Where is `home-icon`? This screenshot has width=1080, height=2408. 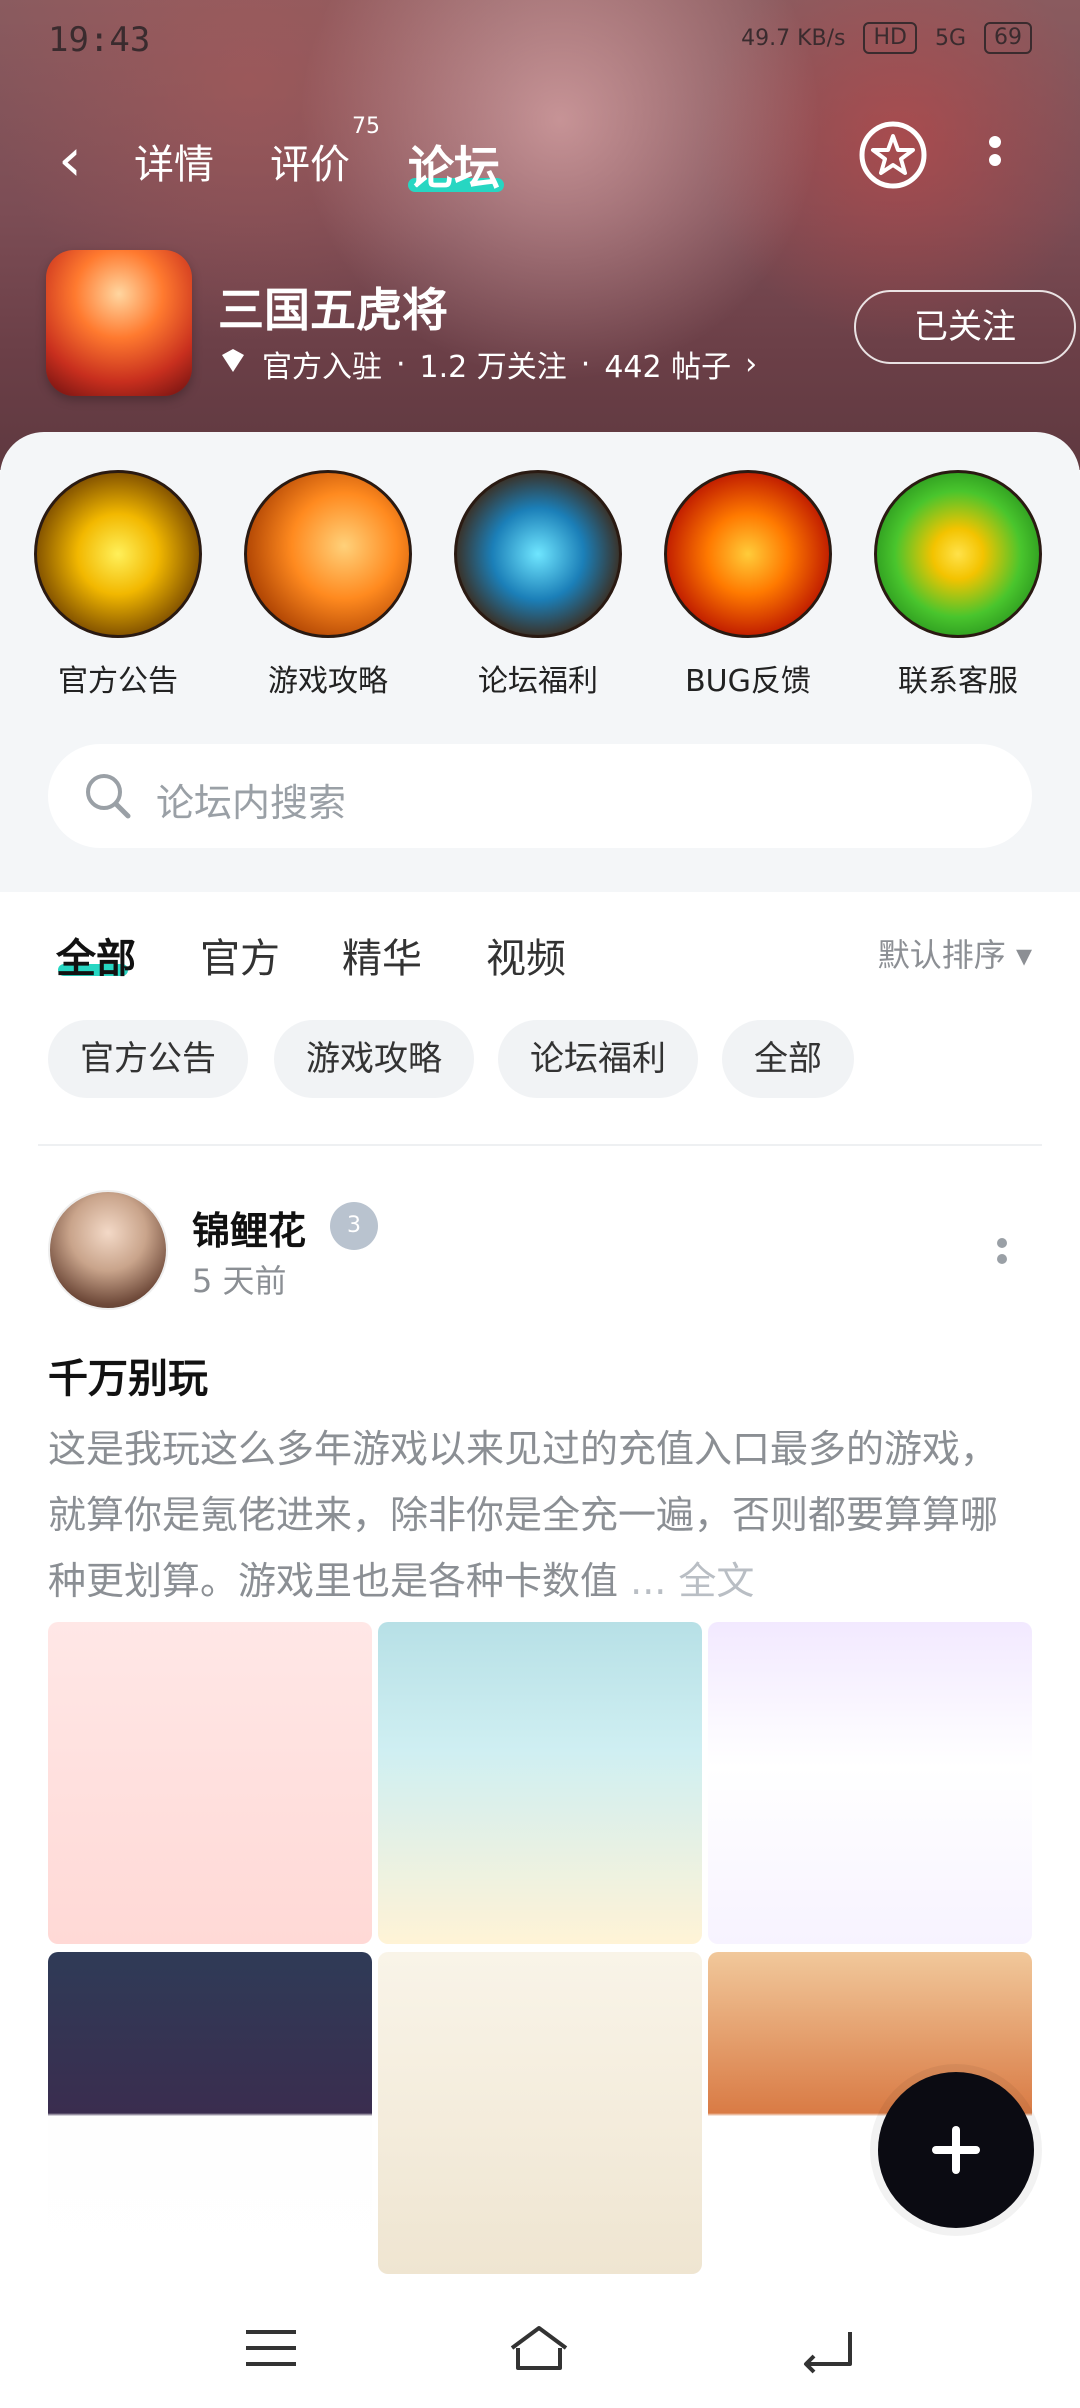 home-icon is located at coordinates (539, 2348).